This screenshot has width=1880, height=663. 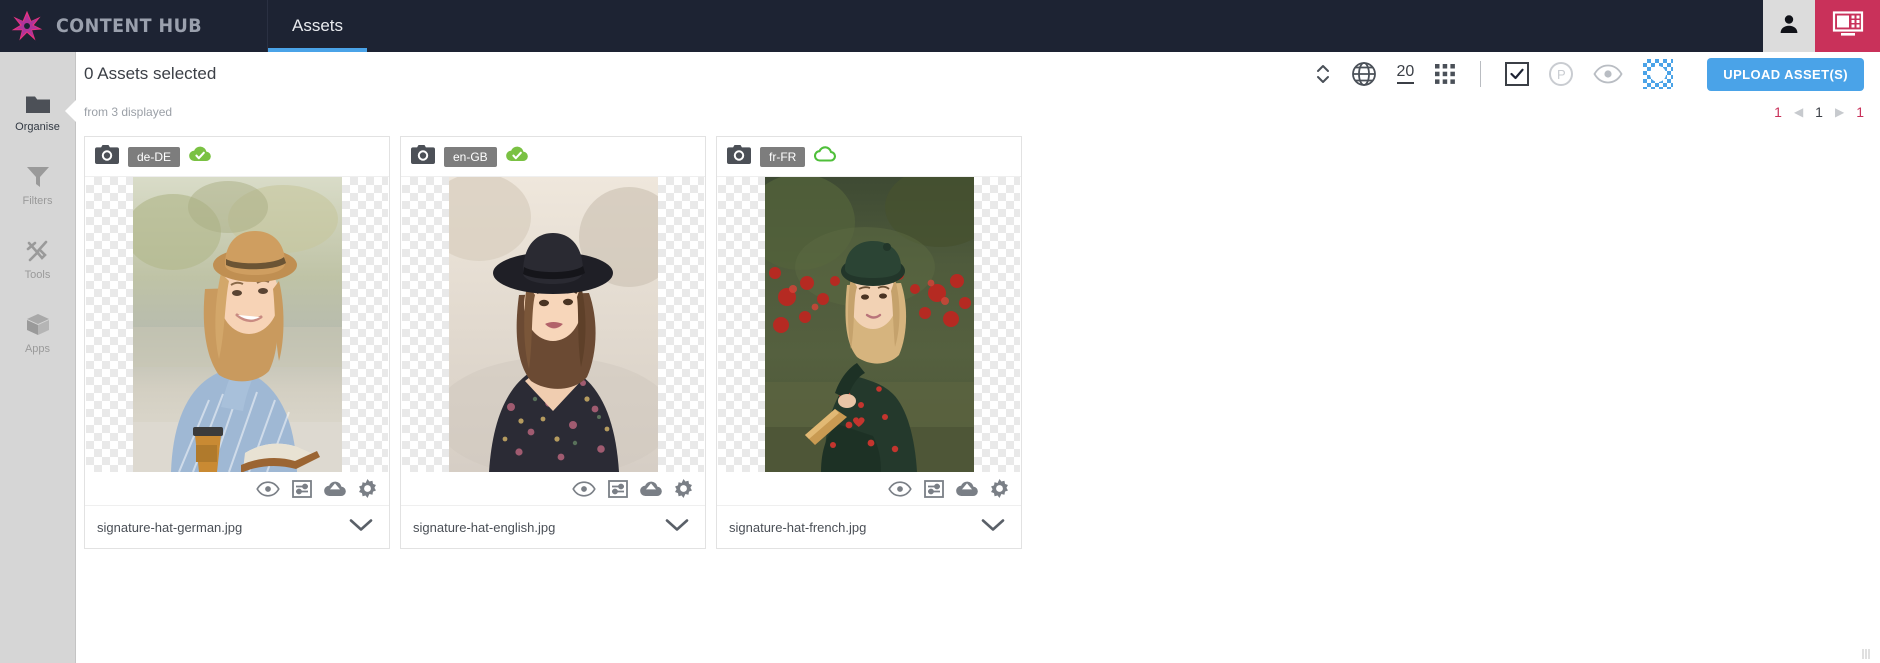 I want to click on pagination: 1 ◀ 1 ▶ 1, so click(x=1819, y=112).